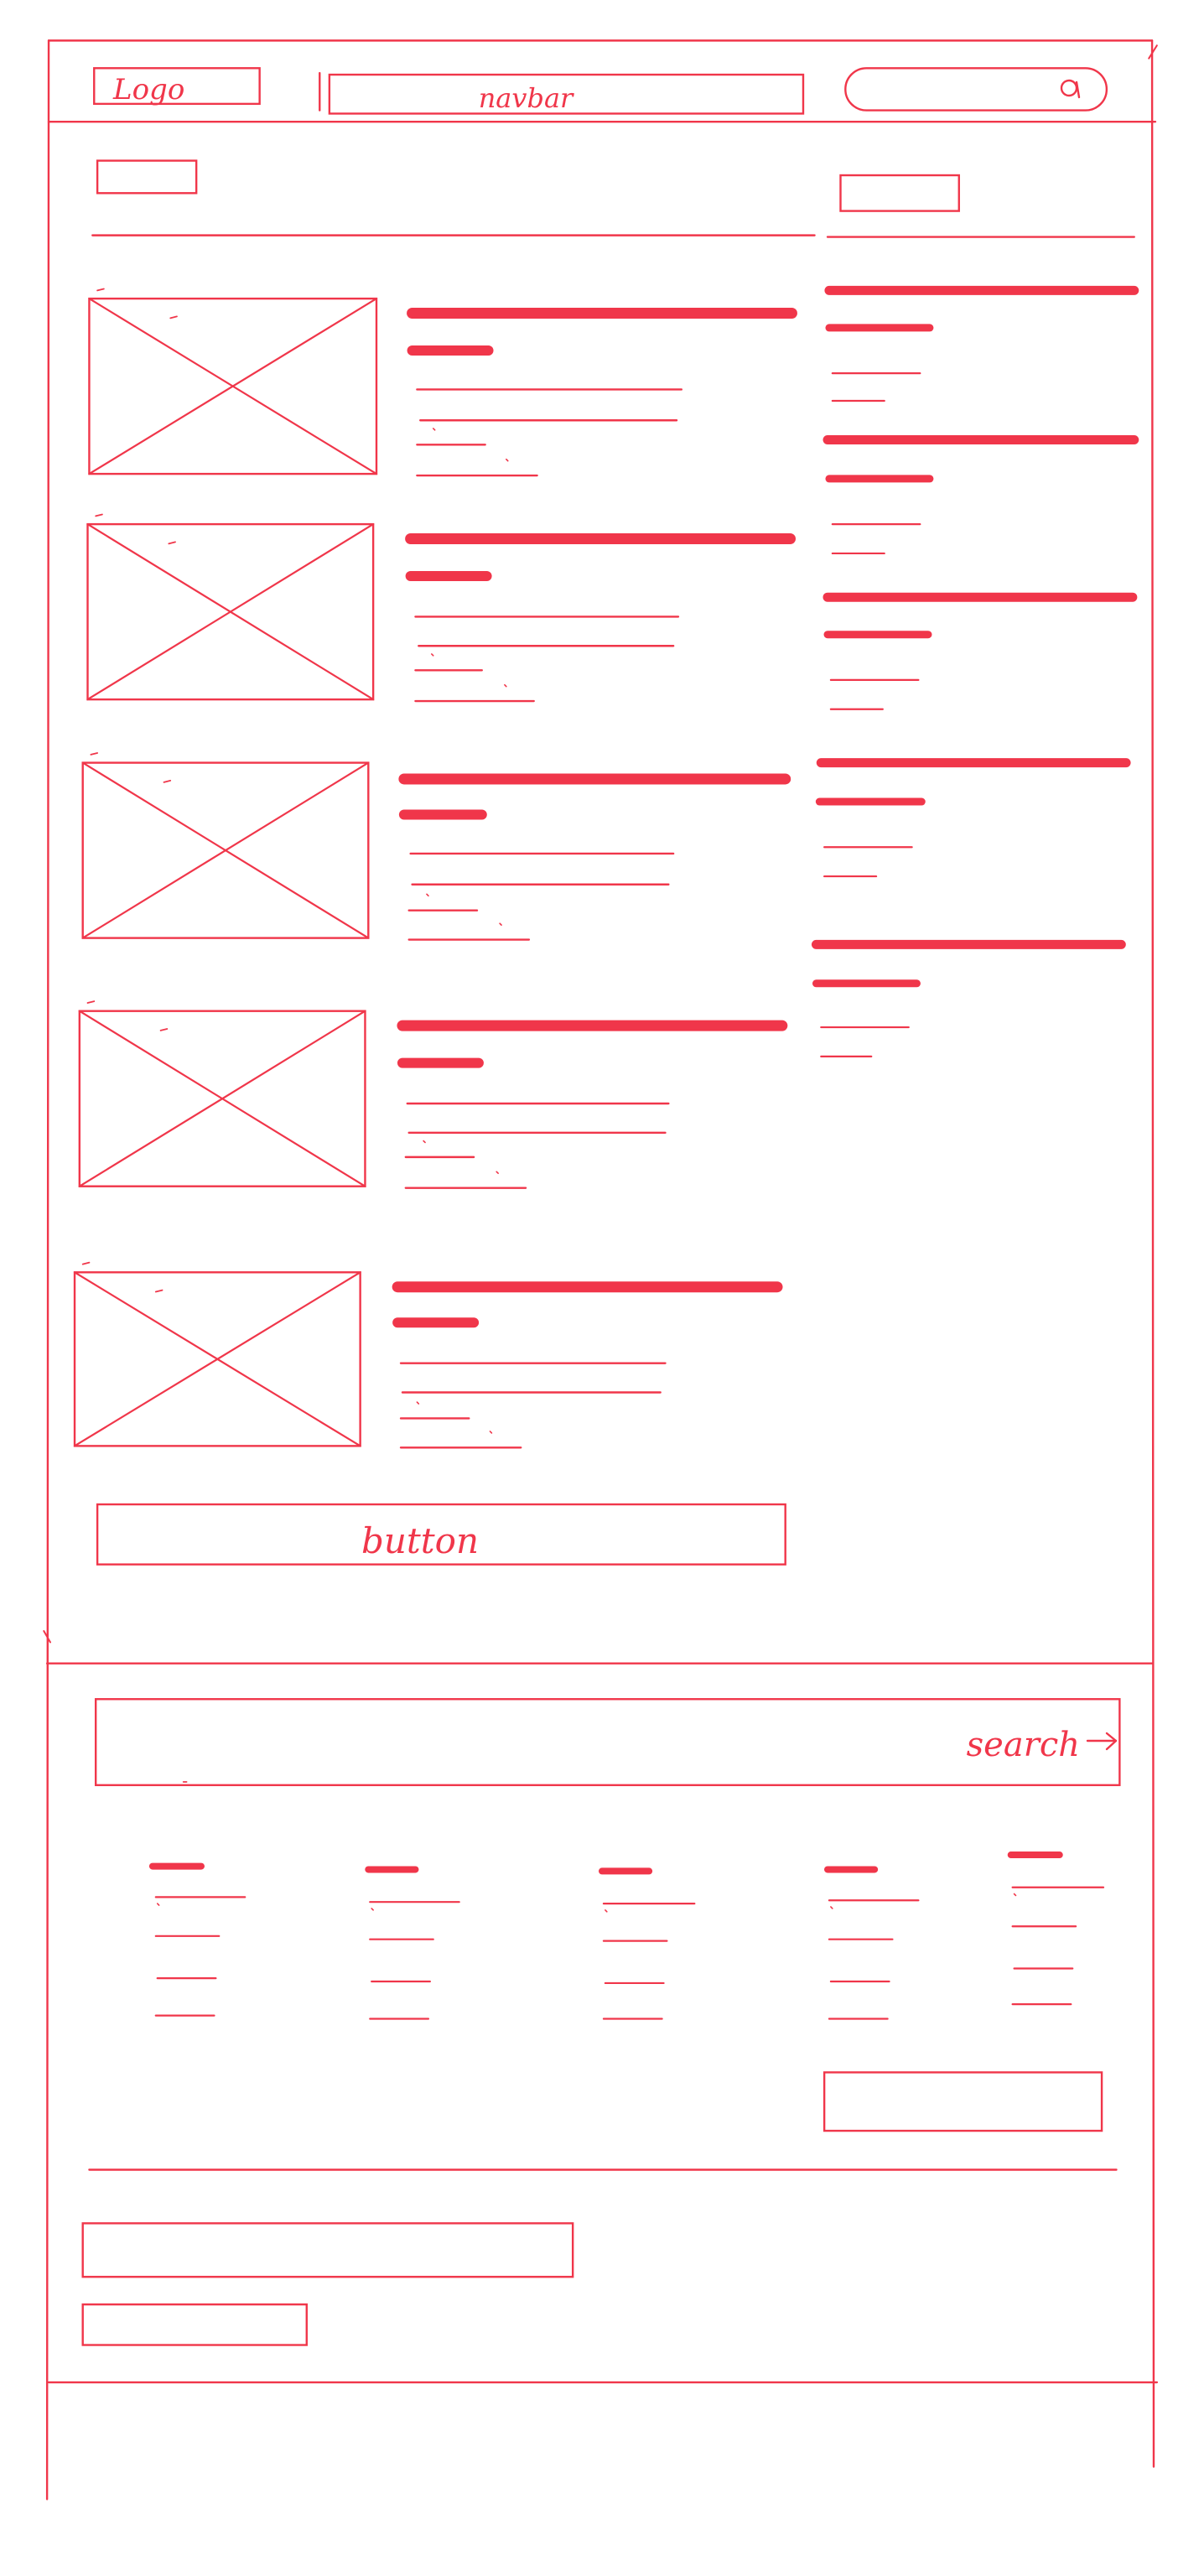  Describe the element at coordinates (420, 1540) in the screenshot. I see `button-label: button` at that location.